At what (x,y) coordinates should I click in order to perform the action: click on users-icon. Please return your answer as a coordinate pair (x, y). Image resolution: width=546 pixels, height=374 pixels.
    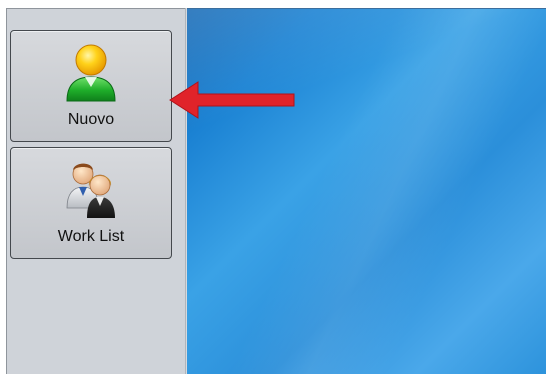
    Looking at the image, I should click on (90, 190).